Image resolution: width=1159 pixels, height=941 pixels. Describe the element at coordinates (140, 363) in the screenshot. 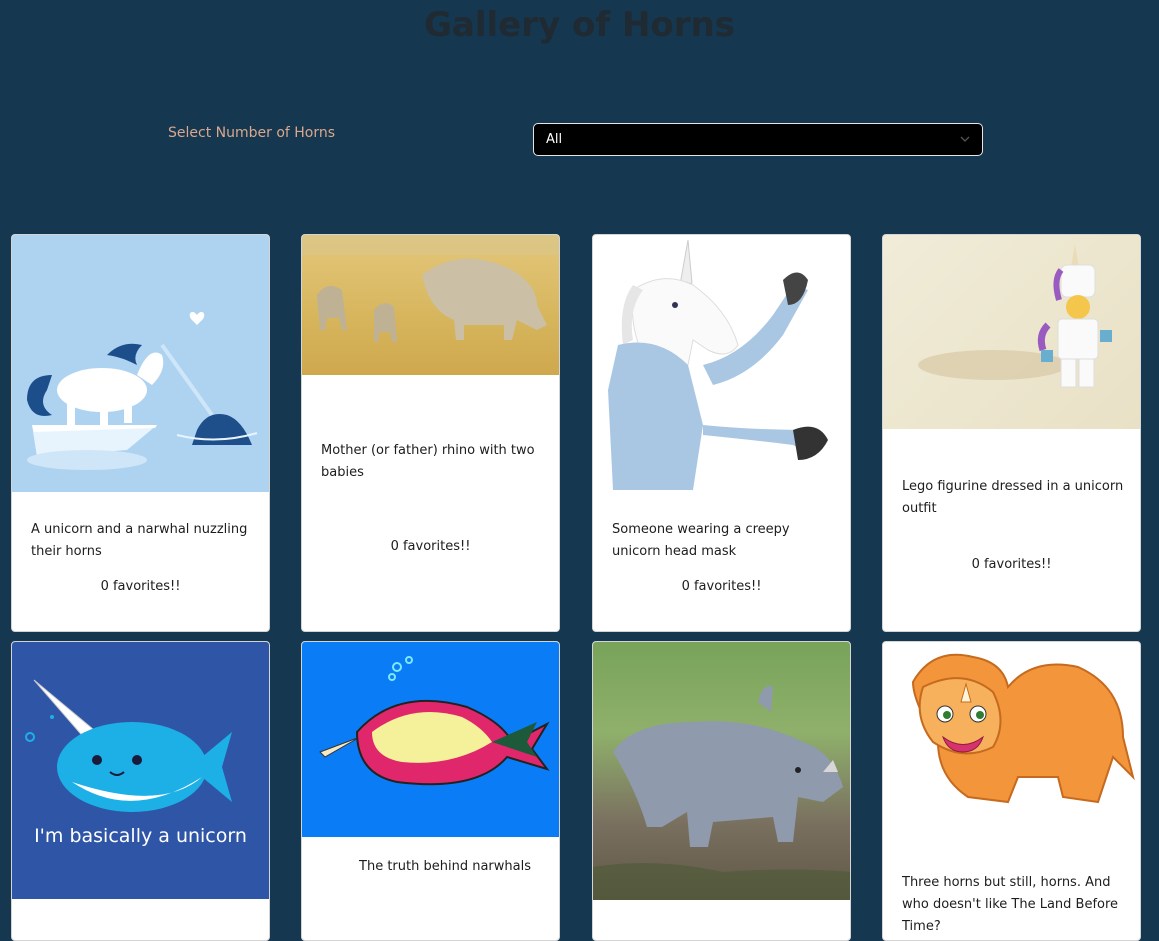

I see `unicorn-narwhal-image` at that location.